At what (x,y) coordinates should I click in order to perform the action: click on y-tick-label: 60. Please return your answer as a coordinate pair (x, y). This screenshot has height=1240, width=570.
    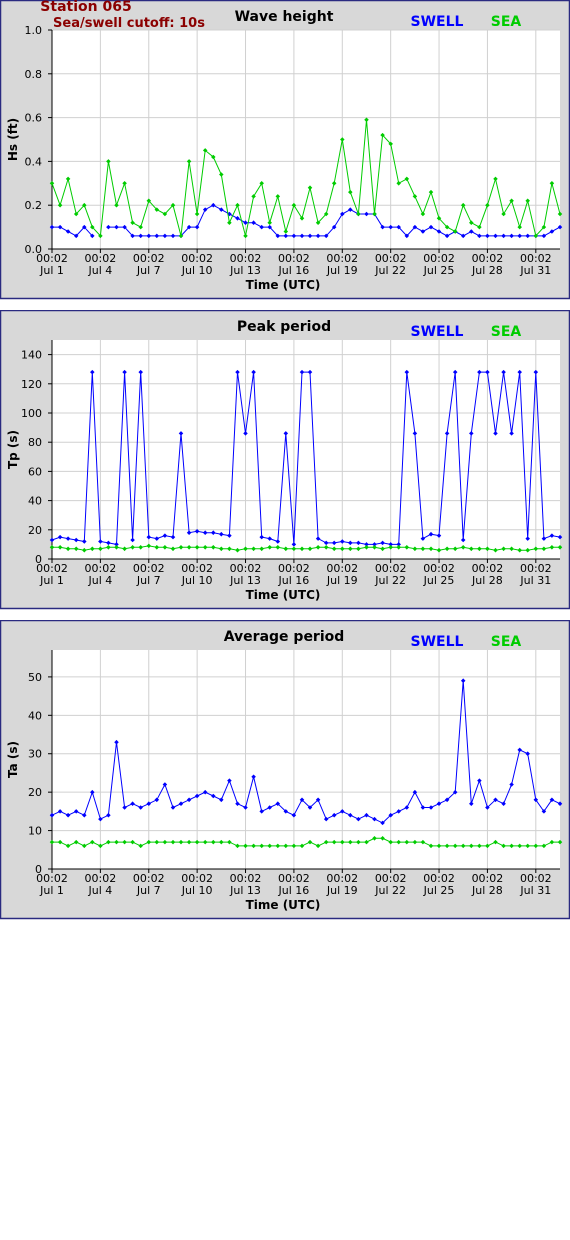
    Looking at the image, I should click on (35, 471).